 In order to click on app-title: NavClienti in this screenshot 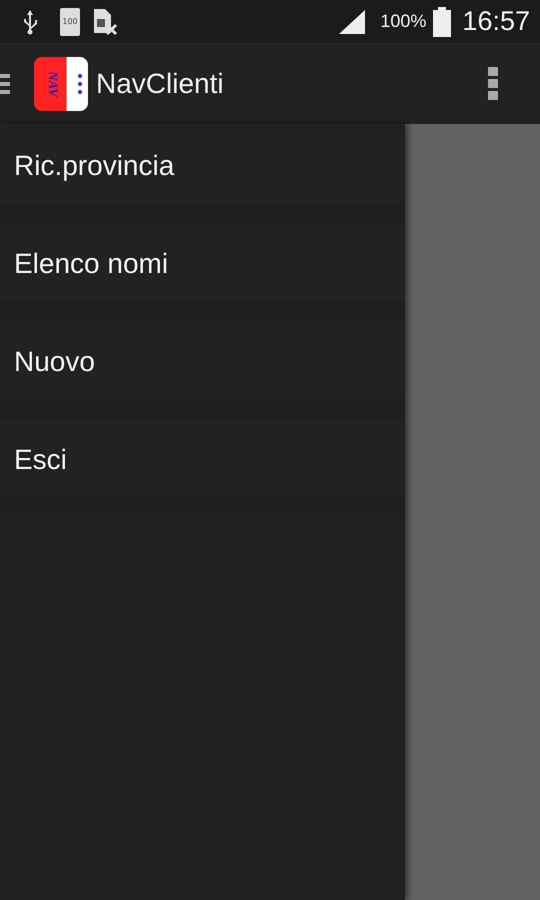, I will do `click(160, 84)`.